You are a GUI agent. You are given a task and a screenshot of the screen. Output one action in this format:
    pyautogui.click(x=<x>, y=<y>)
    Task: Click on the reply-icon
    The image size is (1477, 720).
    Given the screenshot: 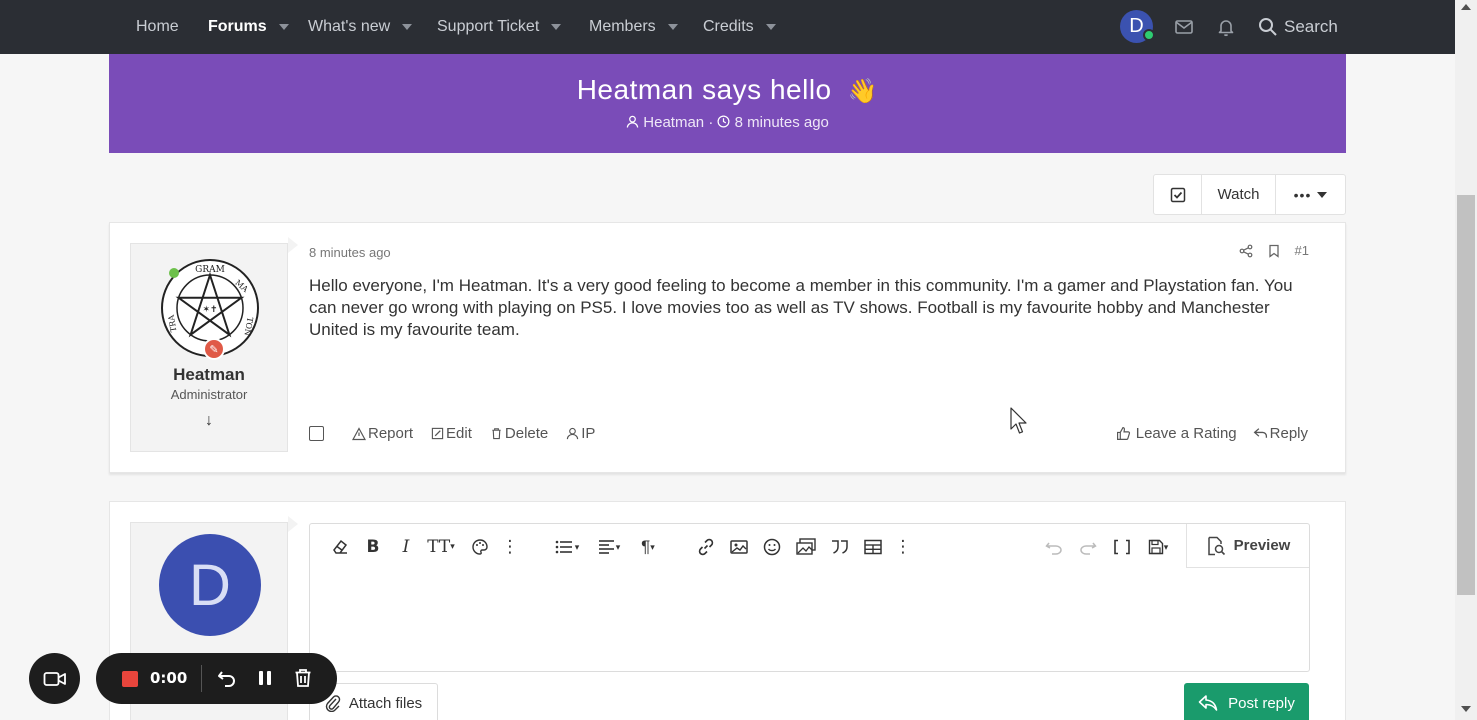 What is the action you would take?
    pyautogui.click(x=1260, y=433)
    